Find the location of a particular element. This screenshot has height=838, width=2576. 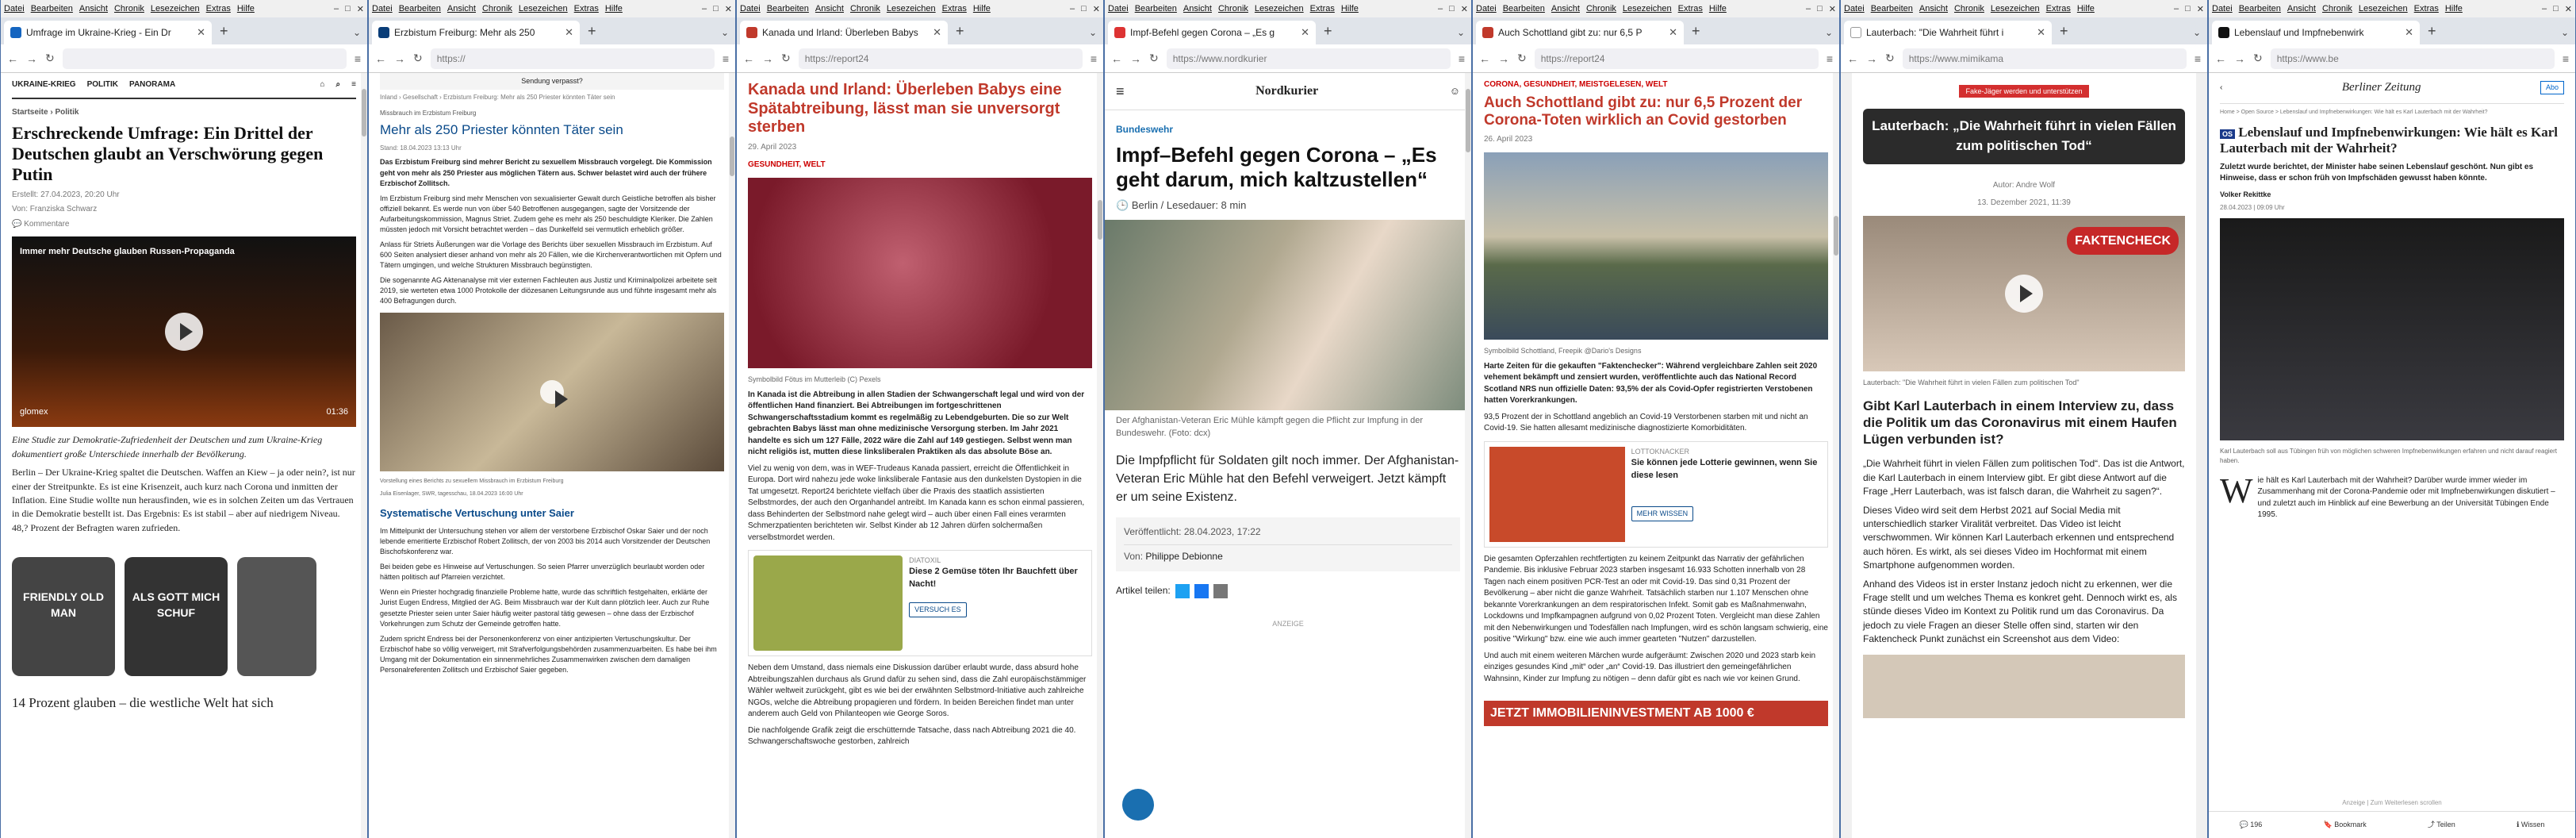

article-author: Volker Rekittke is located at coordinates (2392, 195).